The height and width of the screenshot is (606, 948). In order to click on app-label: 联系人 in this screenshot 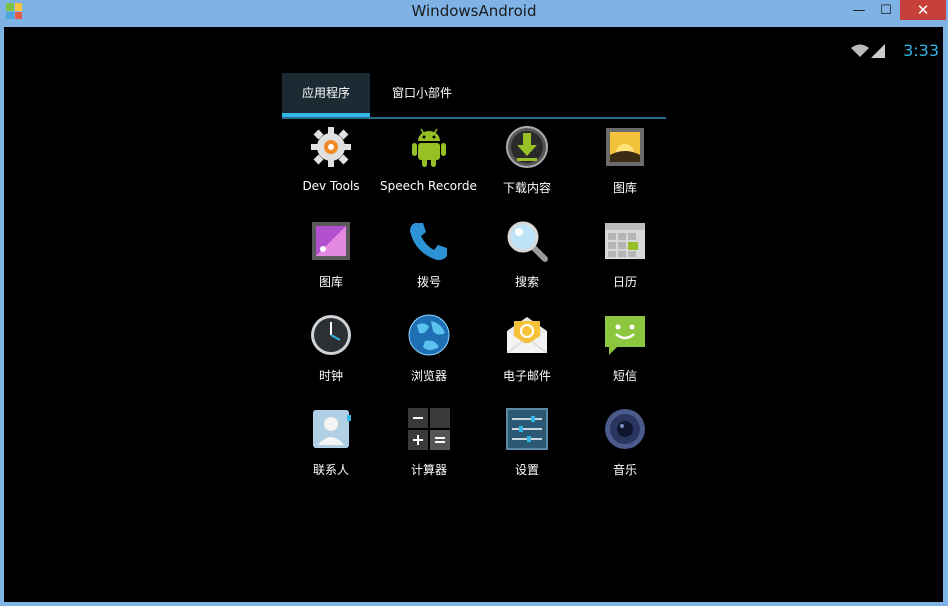, I will do `click(330, 470)`.